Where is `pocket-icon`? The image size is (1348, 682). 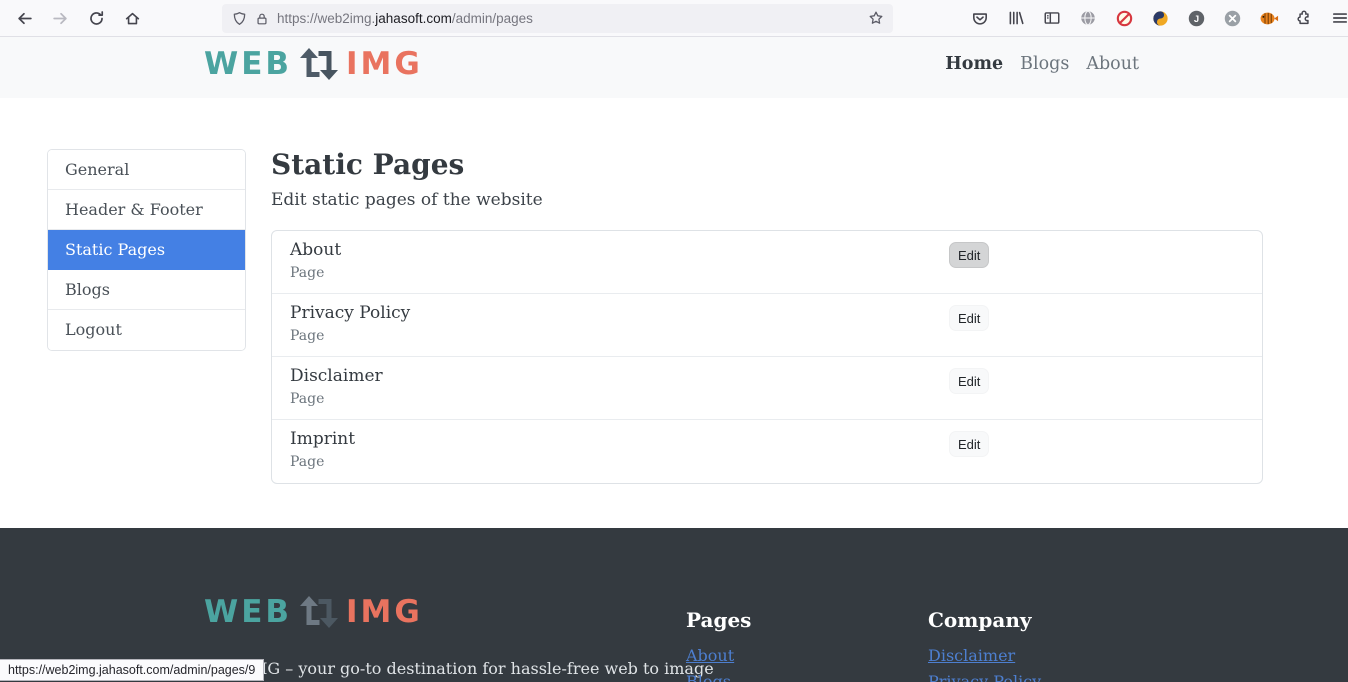 pocket-icon is located at coordinates (980, 18).